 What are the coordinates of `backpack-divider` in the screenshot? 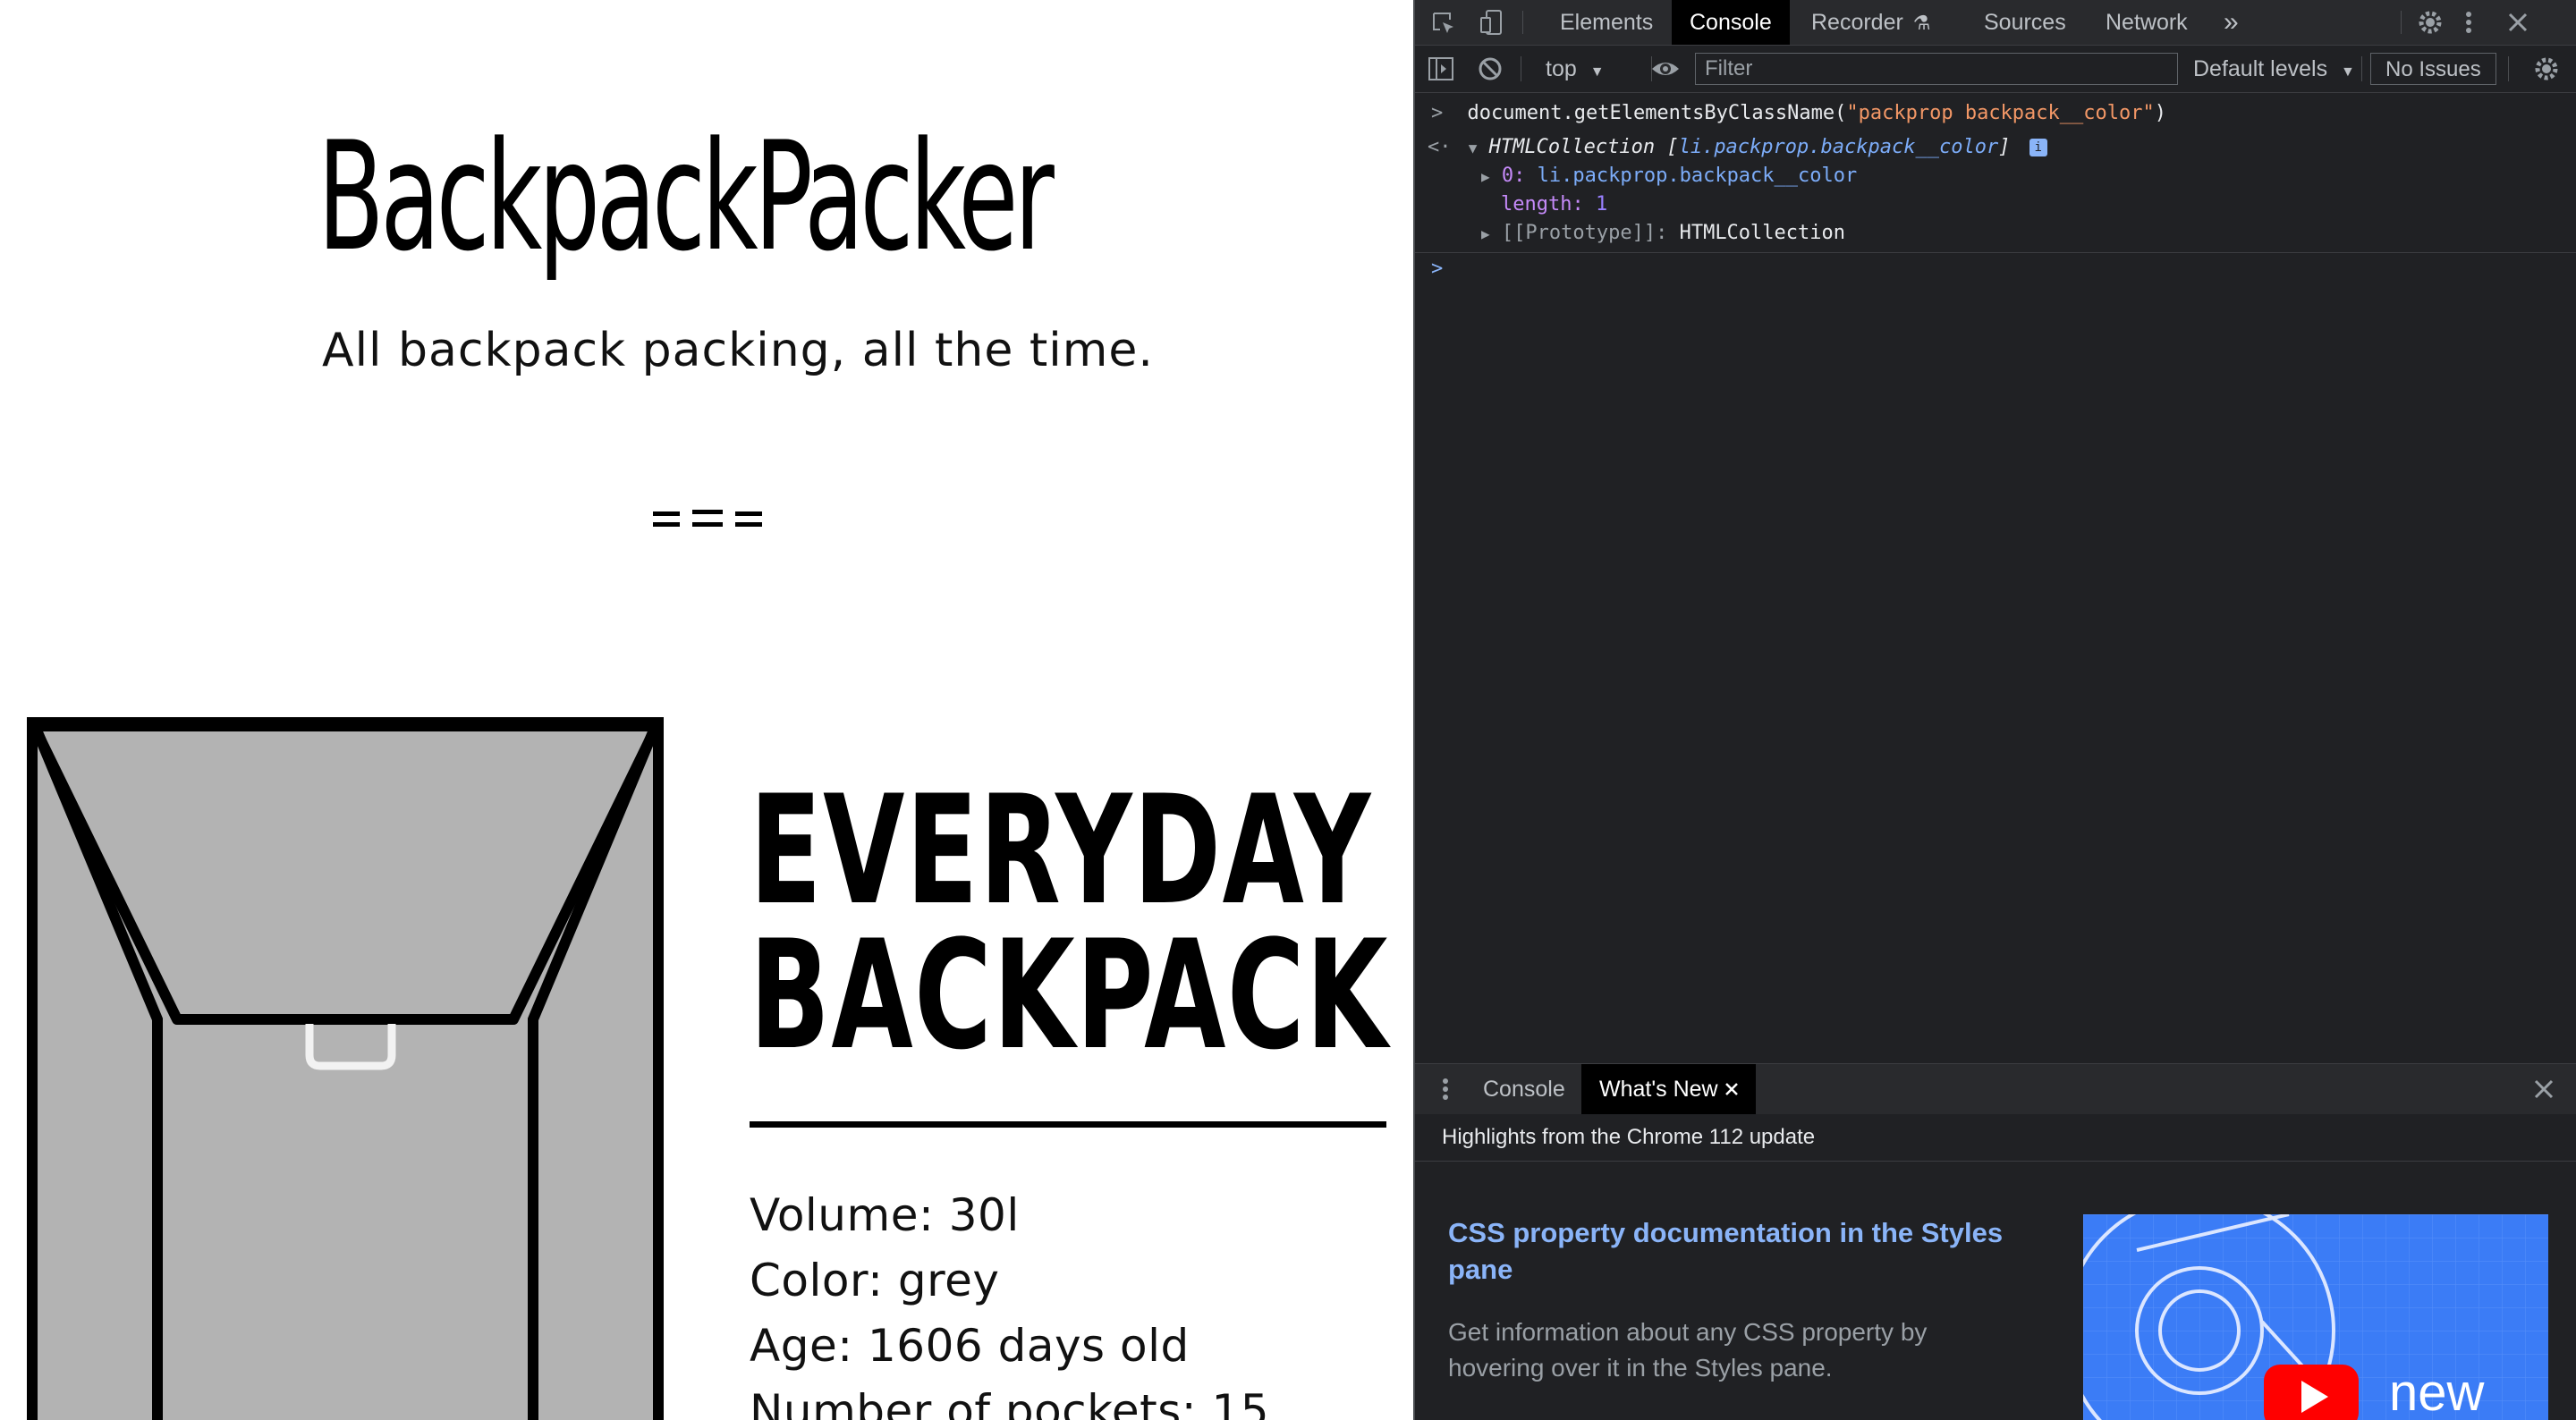 It's located at (1068, 1124).